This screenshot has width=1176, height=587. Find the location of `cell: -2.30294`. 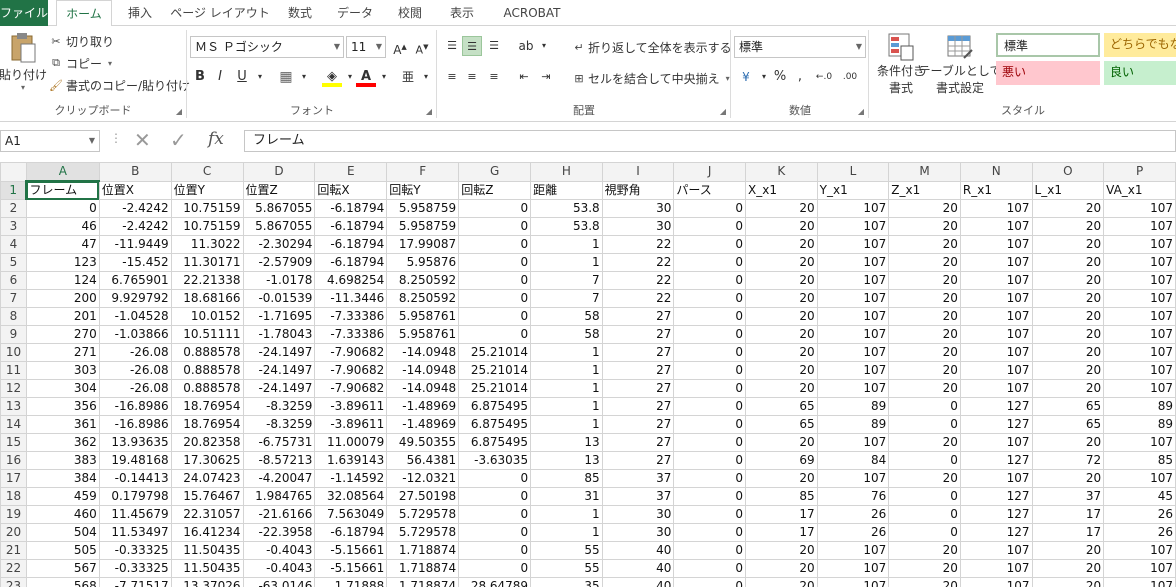

cell: -2.30294 is located at coordinates (279, 244).